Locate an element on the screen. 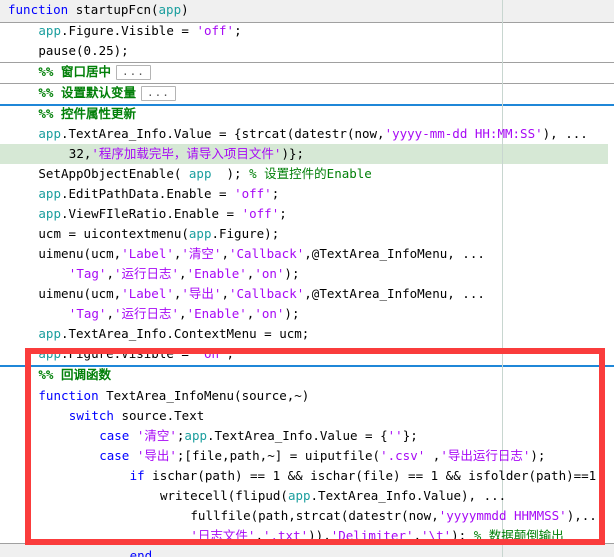 The height and width of the screenshot is (557, 614). token-str: '程序加载完毕，请导入项目文件' is located at coordinates (186, 153).